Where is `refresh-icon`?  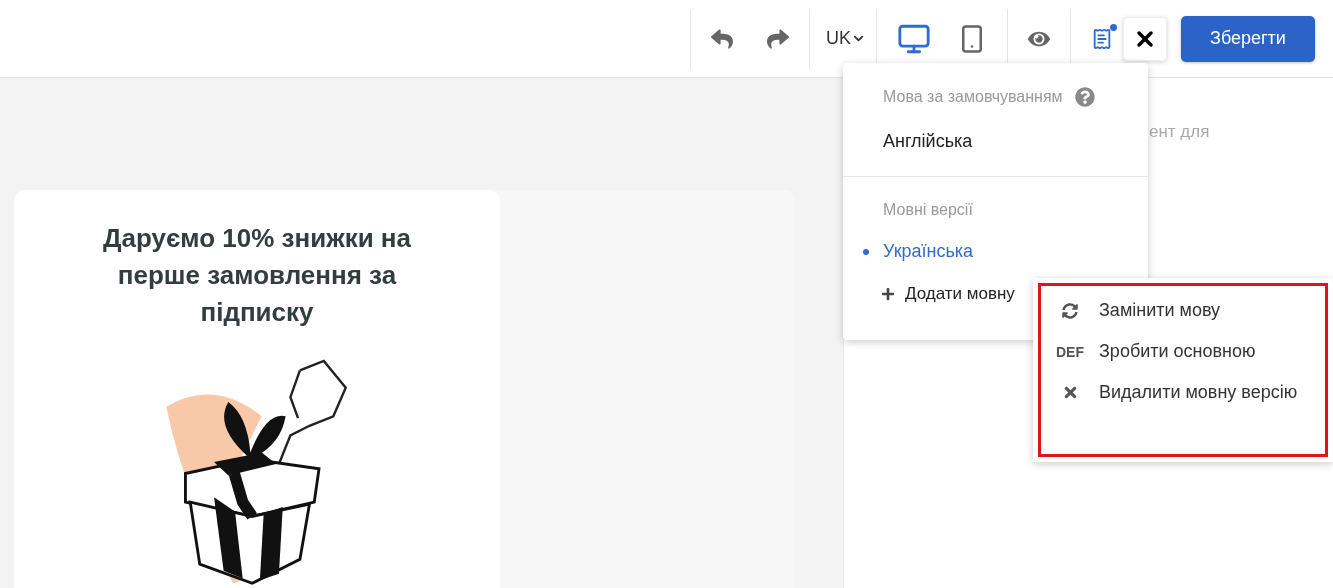 refresh-icon is located at coordinates (1070, 310).